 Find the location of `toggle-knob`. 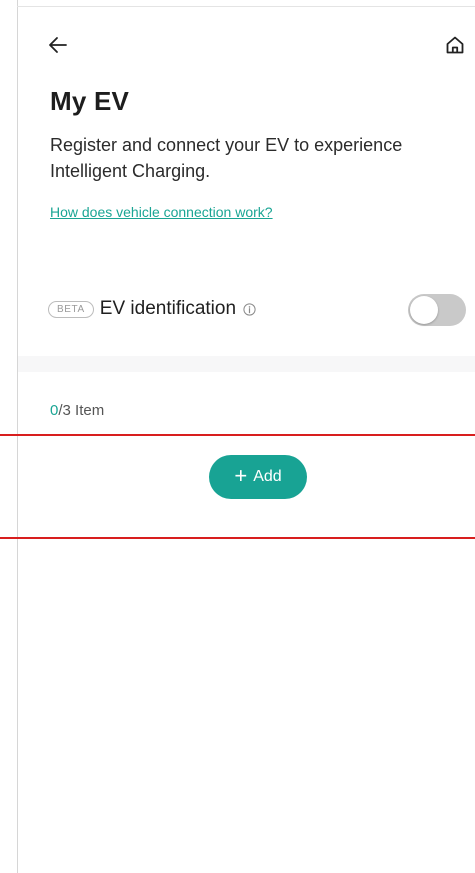

toggle-knob is located at coordinates (424, 310).